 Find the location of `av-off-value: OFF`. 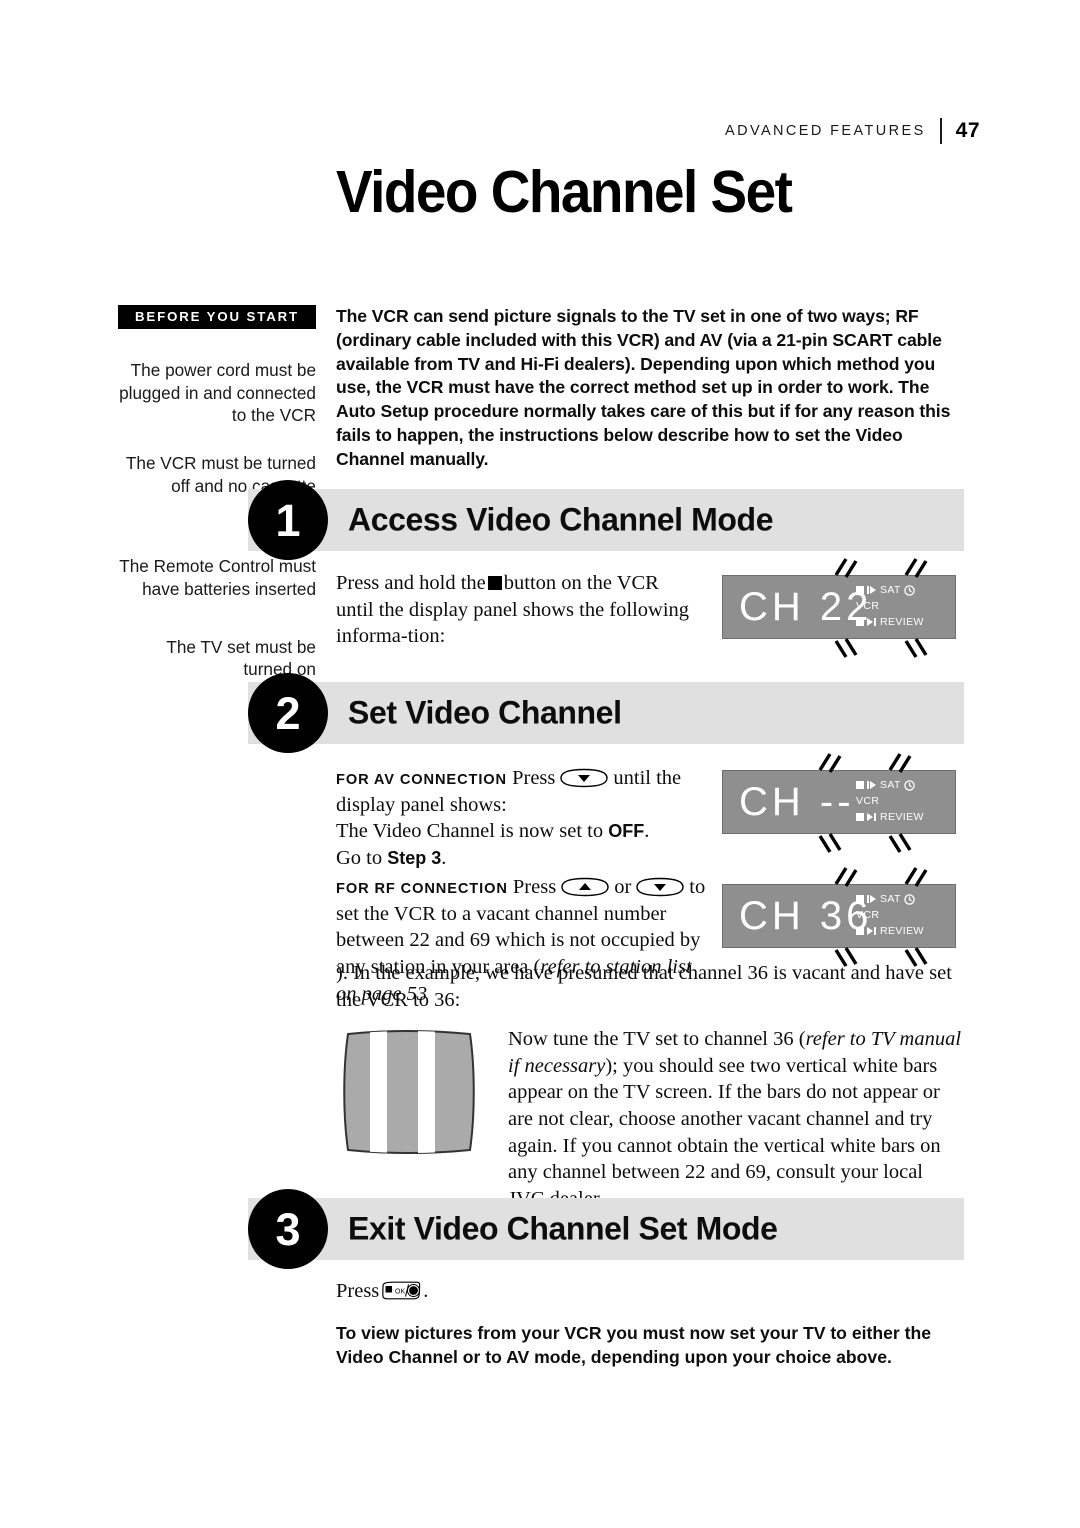

av-off-value: OFF is located at coordinates (626, 831).